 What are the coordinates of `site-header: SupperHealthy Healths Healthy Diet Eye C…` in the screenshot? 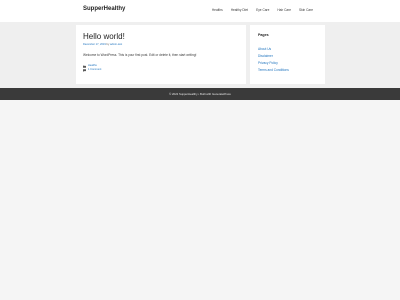 It's located at (200, 11).